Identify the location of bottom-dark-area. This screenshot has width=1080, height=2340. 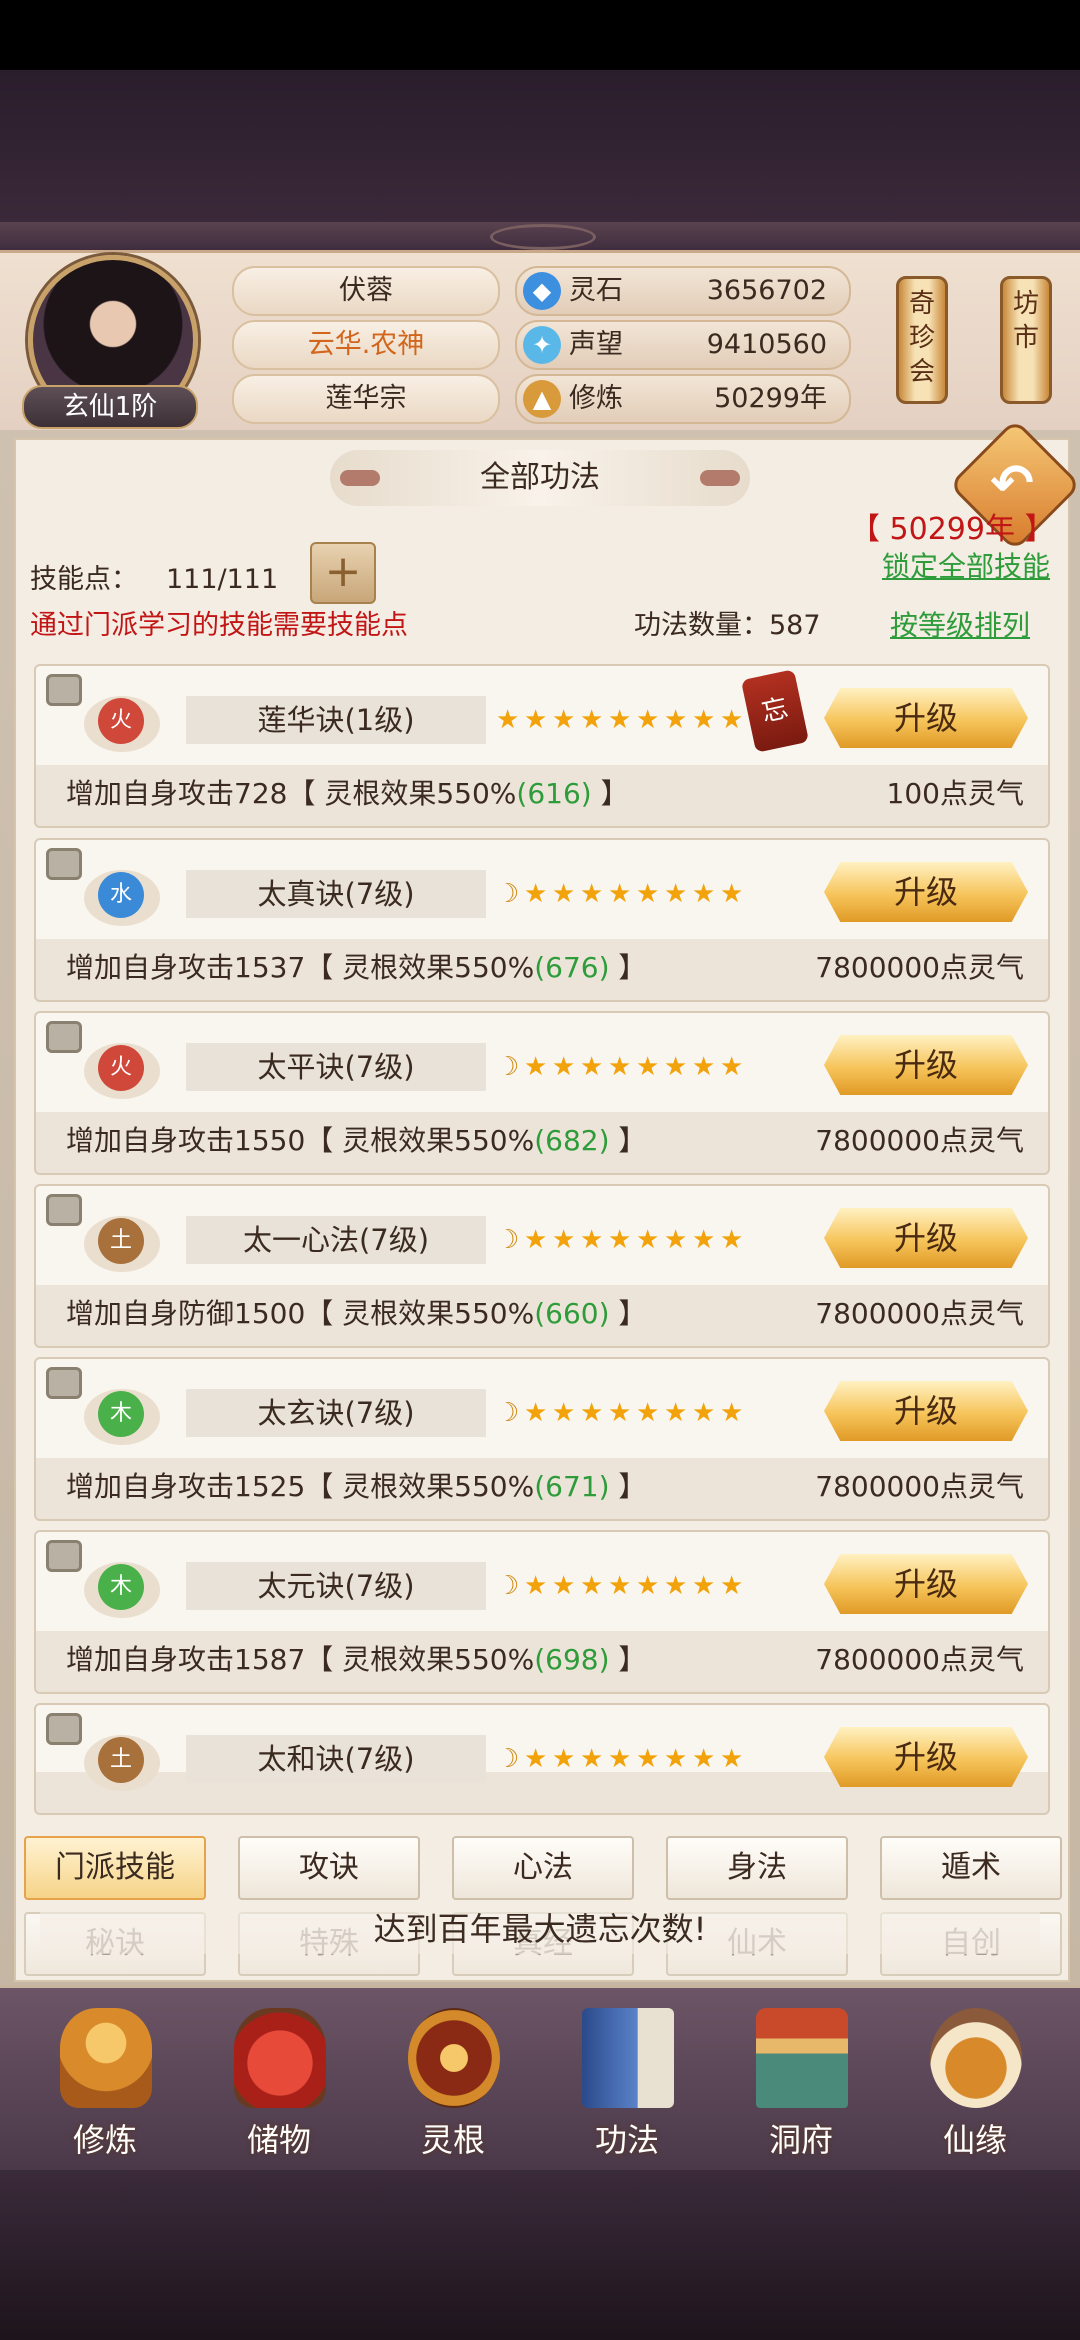
(540, 2255).